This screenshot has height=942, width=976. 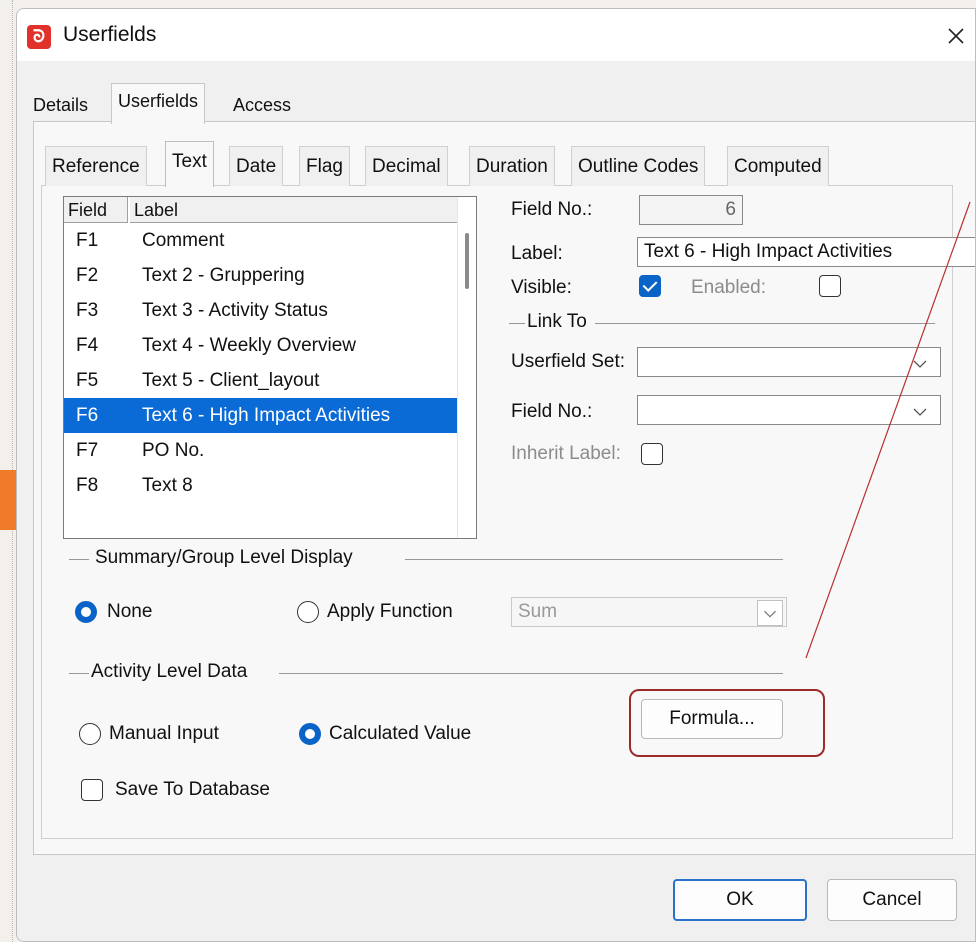 What do you see at coordinates (167, 485) in the screenshot?
I see `list-item-label: Text 8` at bounding box center [167, 485].